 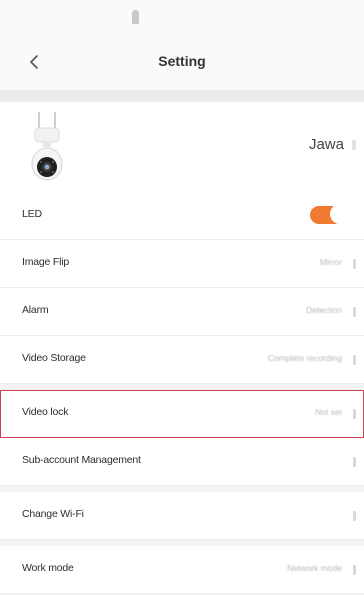 I want to click on led-label: LED, so click(x=32, y=214).